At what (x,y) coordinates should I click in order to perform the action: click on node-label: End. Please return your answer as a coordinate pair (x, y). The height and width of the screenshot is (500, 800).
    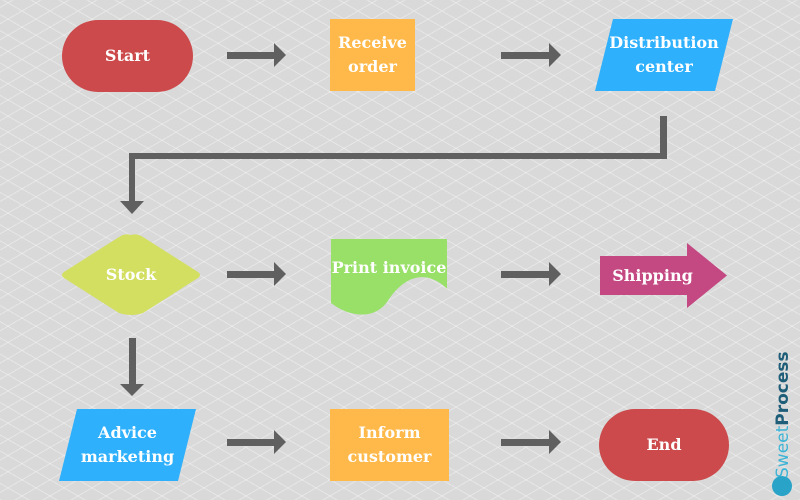
    Looking at the image, I should click on (664, 444).